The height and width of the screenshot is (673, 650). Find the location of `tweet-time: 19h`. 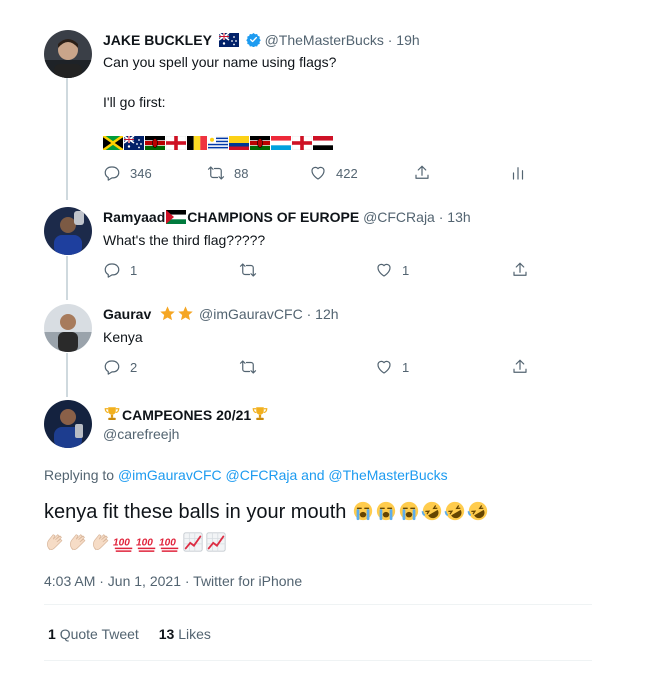

tweet-time: 19h is located at coordinates (407, 40).